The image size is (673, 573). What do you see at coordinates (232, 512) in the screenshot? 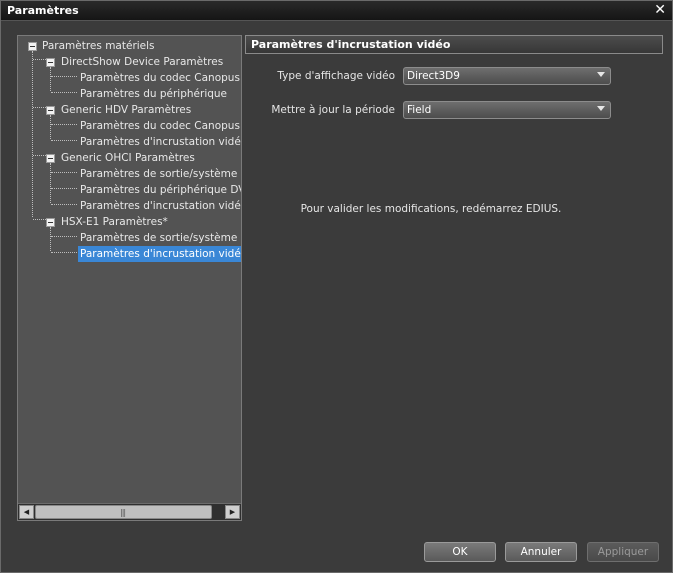
I see `scroll-right-icon: ▶` at bounding box center [232, 512].